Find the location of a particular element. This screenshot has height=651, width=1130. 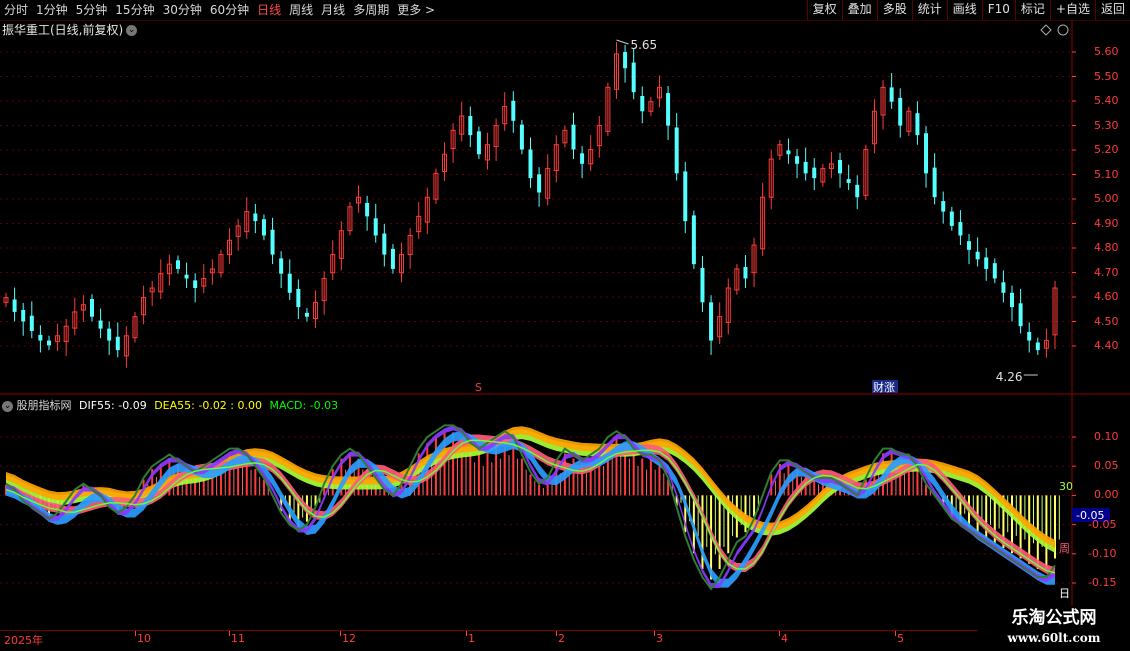

price-tick-label: 5.20 is located at coordinates (1106, 149).